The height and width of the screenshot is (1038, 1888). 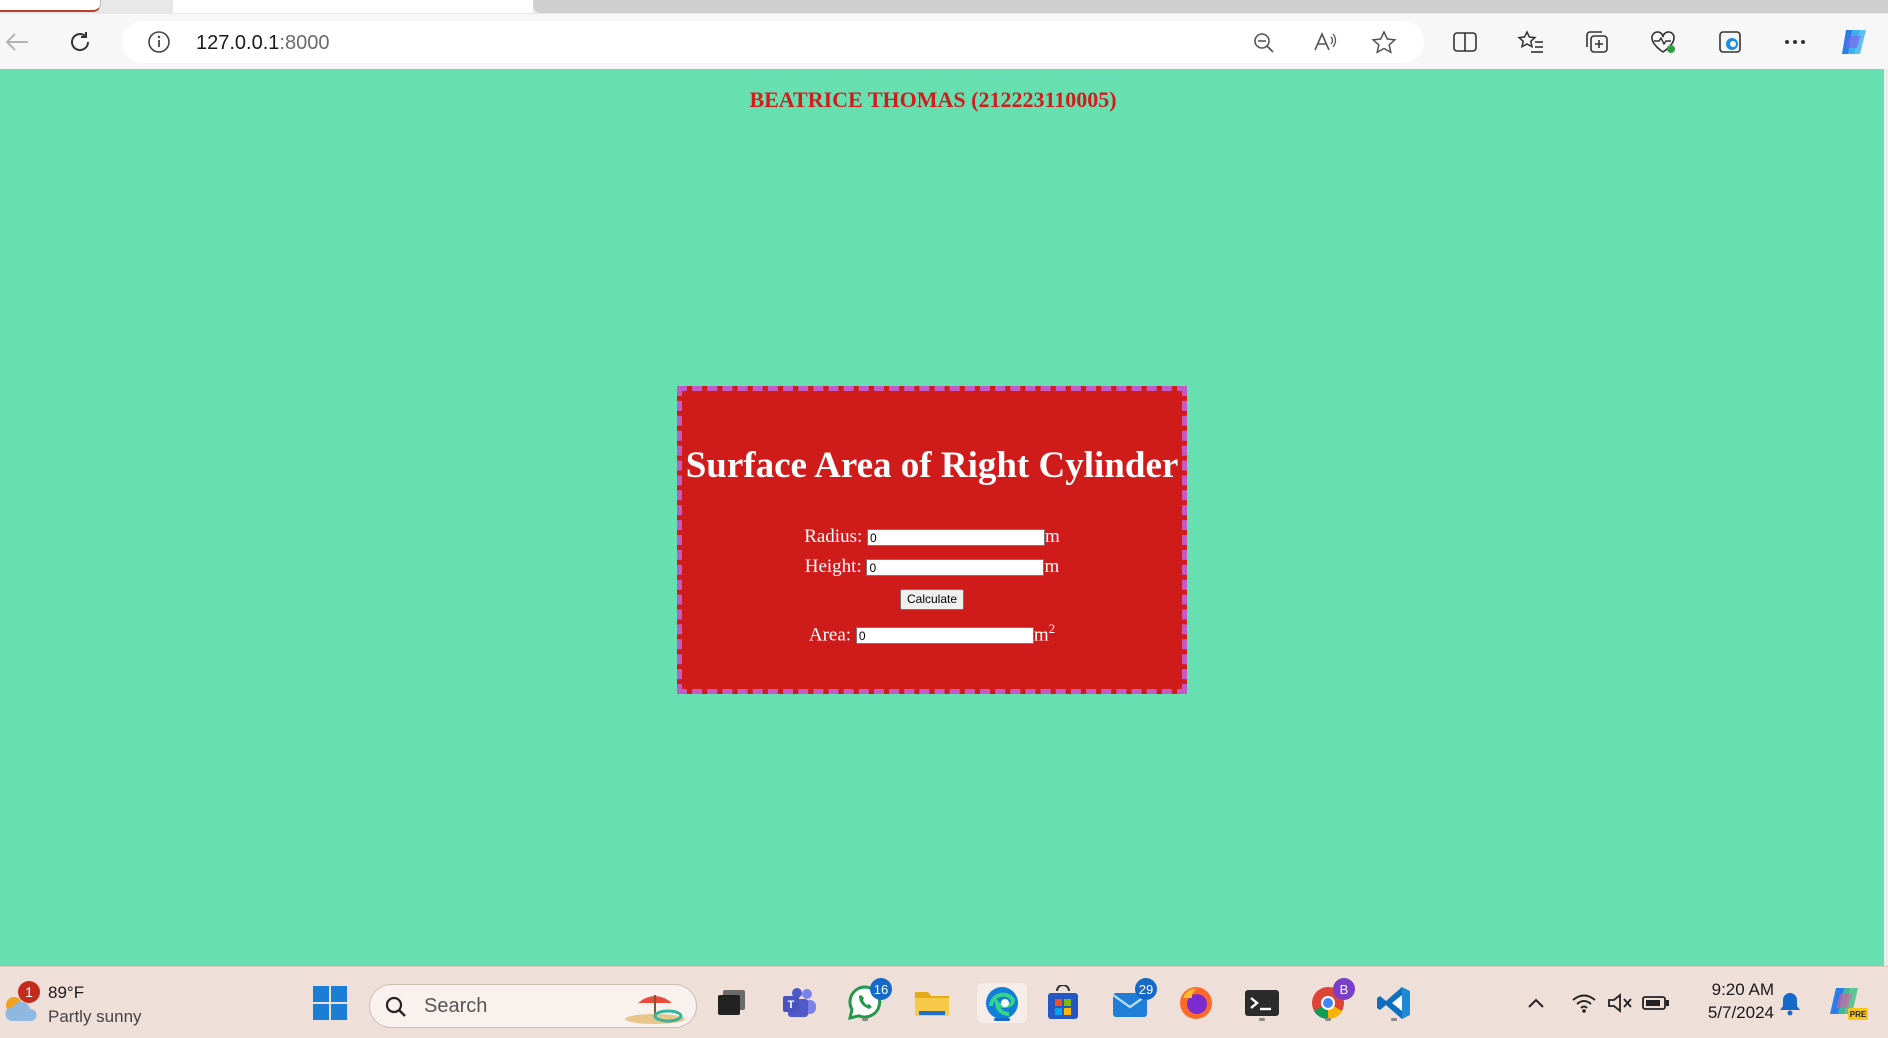 What do you see at coordinates (773, 42) in the screenshot?
I see `address-bar: 127.0.0.1:8000` at bounding box center [773, 42].